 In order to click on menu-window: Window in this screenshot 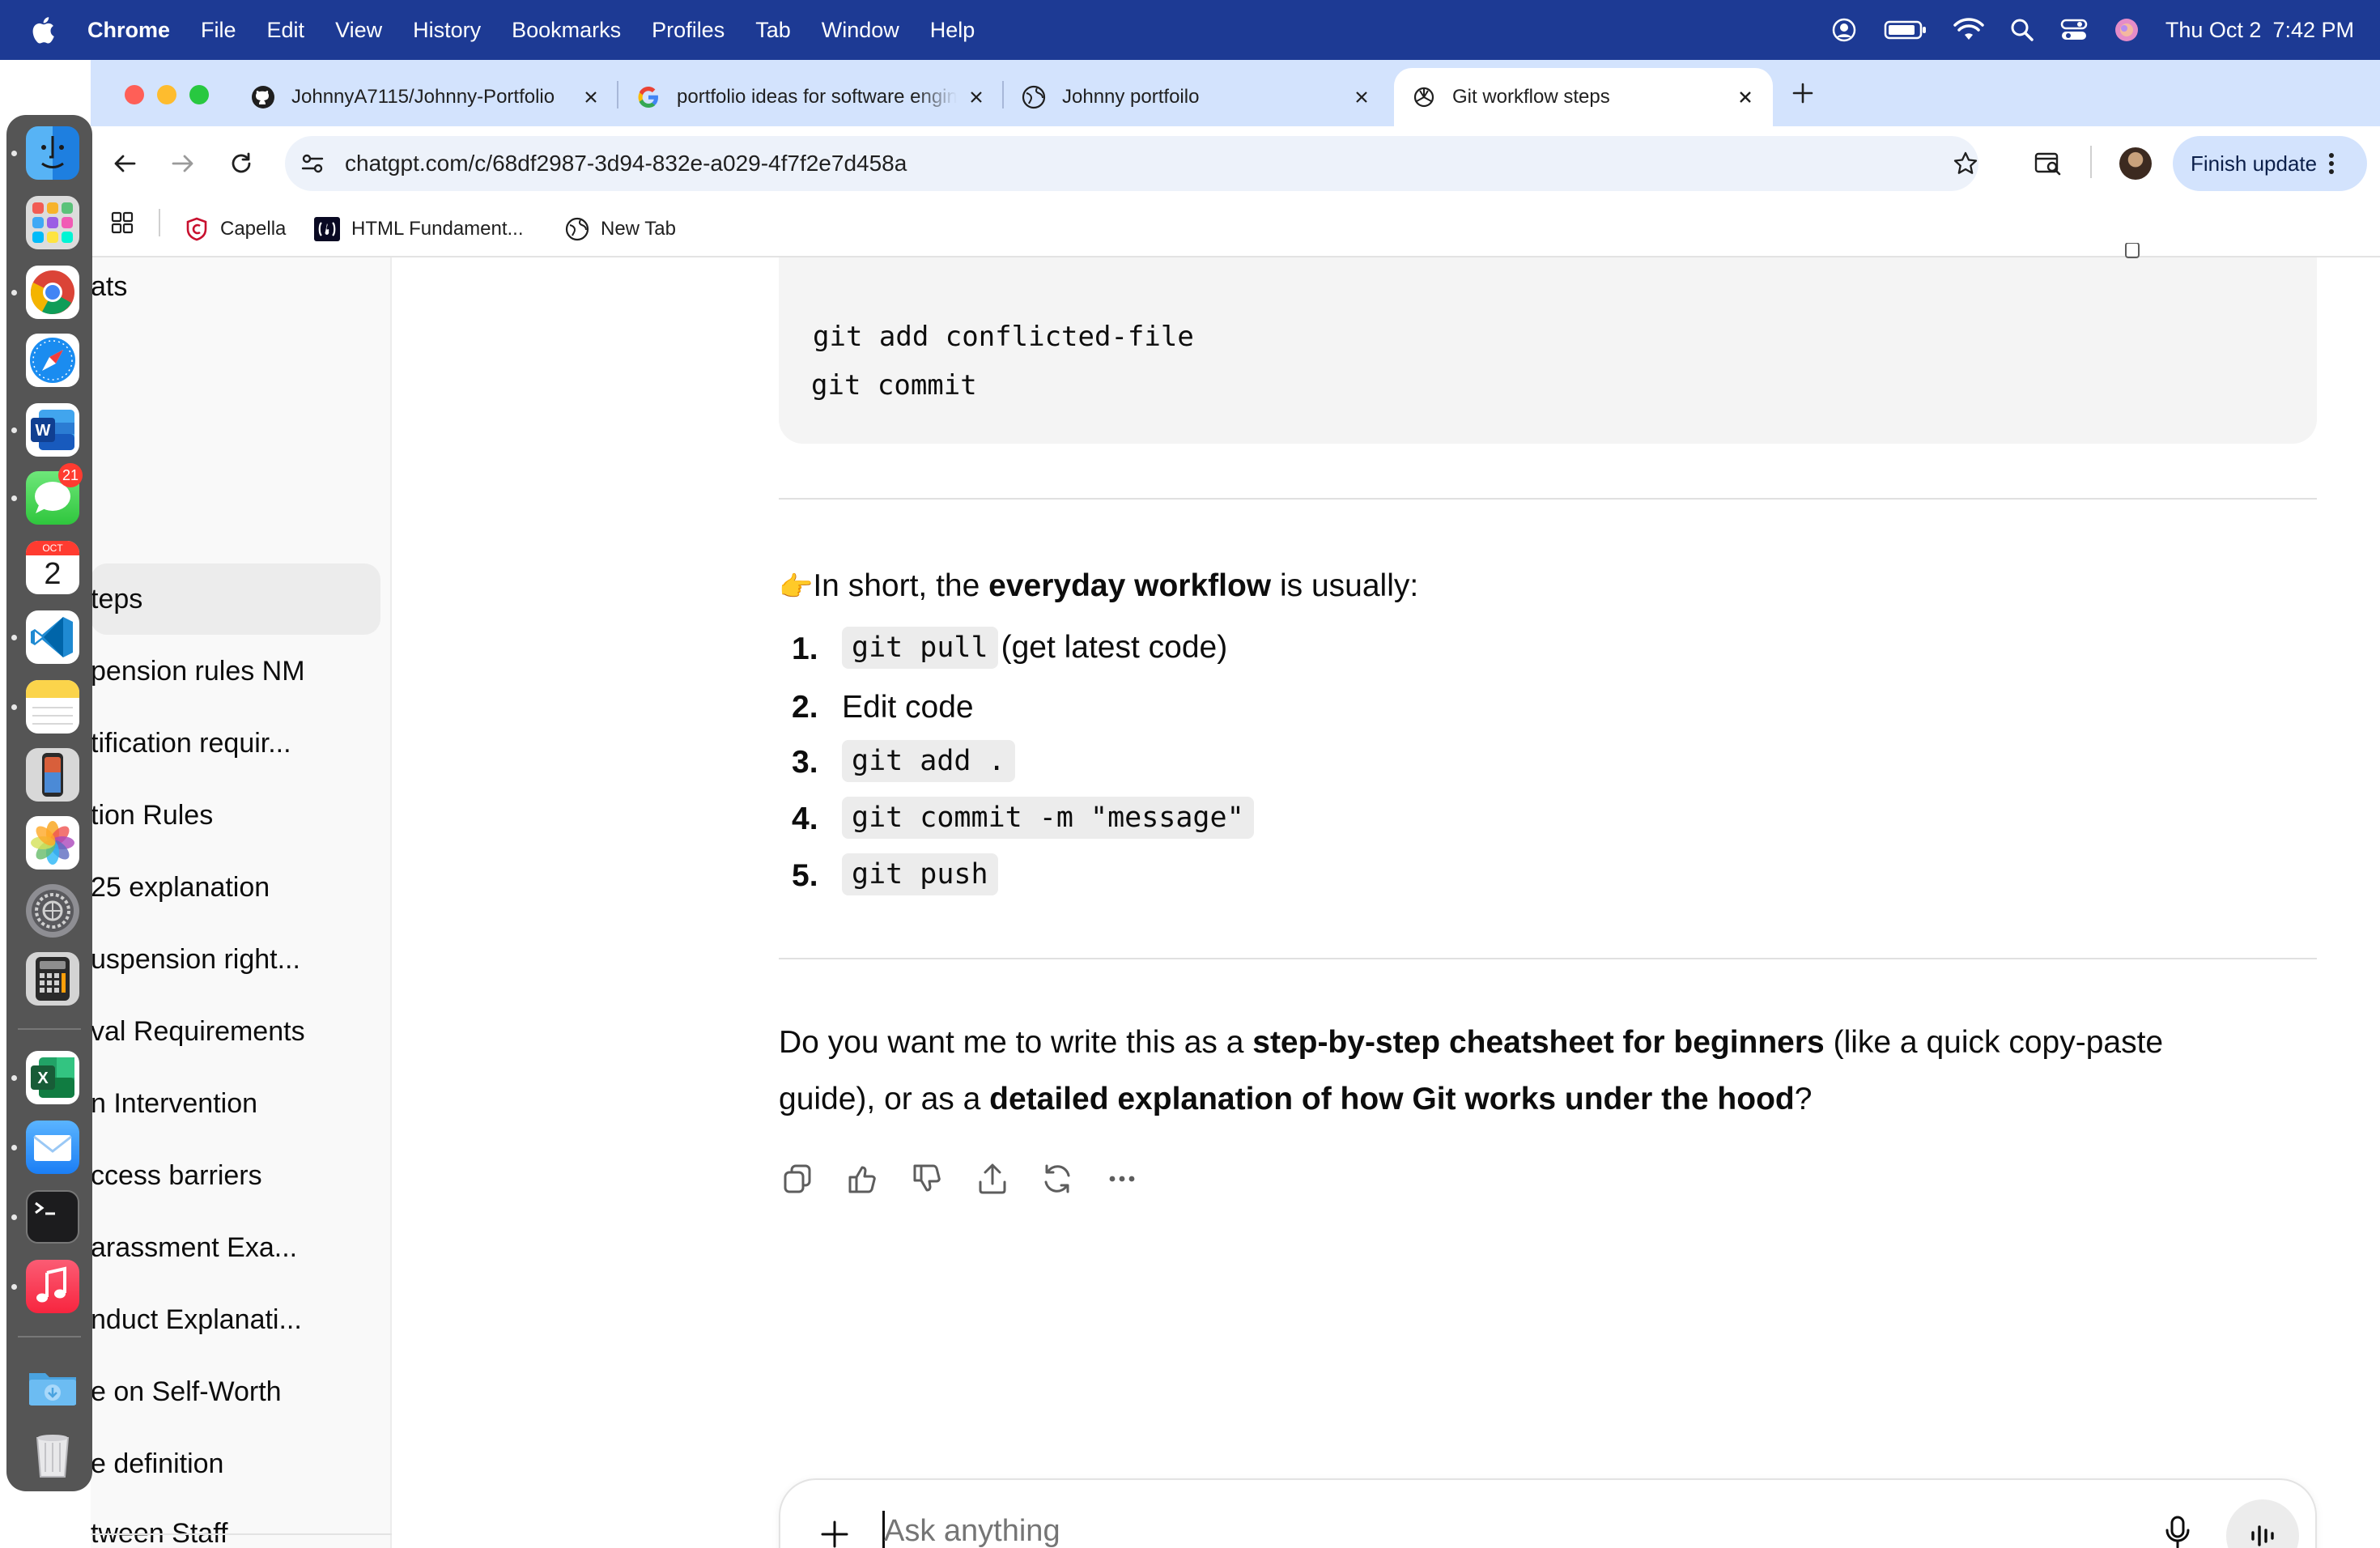, I will do `click(860, 31)`.